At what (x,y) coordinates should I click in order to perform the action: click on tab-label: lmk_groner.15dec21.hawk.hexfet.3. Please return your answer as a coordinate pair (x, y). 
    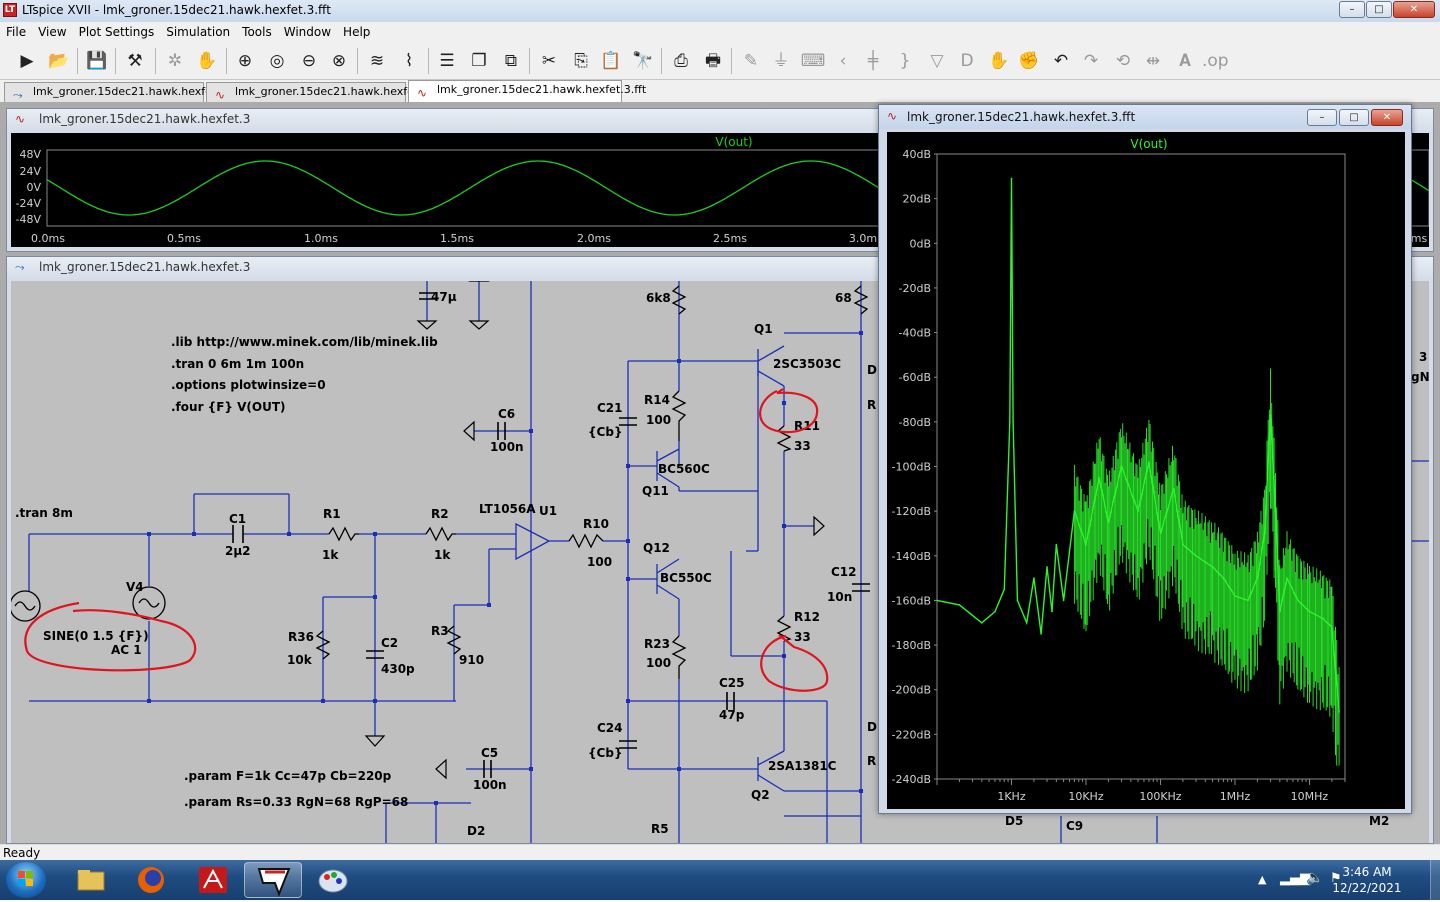
    Looking at the image, I should click on (130, 91).